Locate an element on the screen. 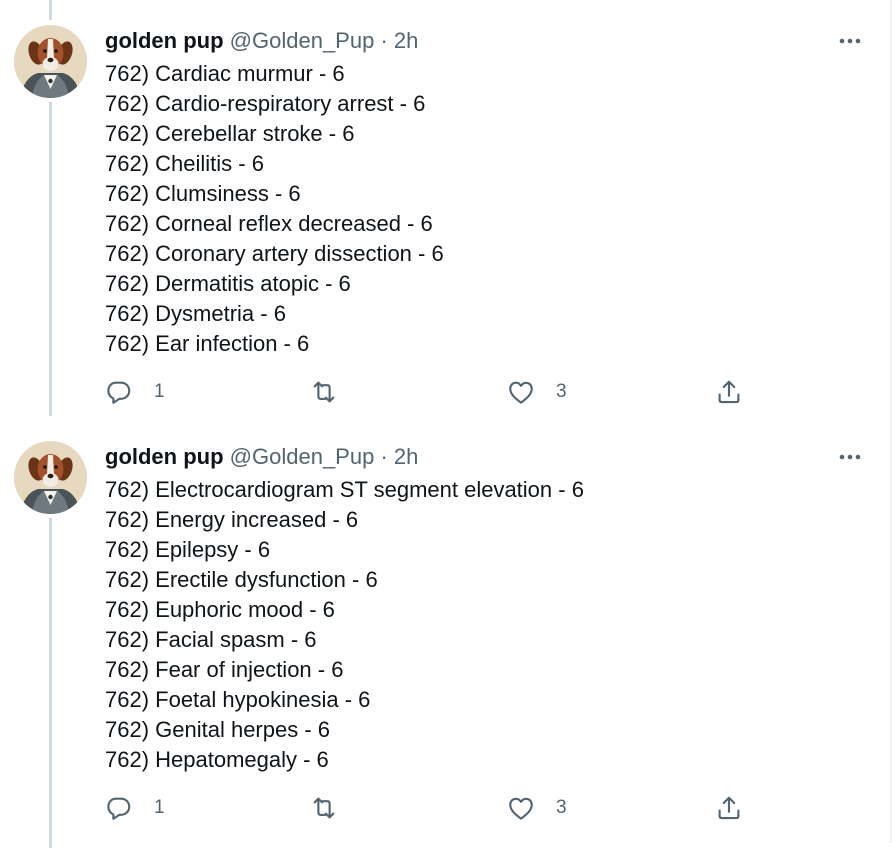  tweet-line: 762) Coronary artery dissection - 6 is located at coordinates (274, 253).